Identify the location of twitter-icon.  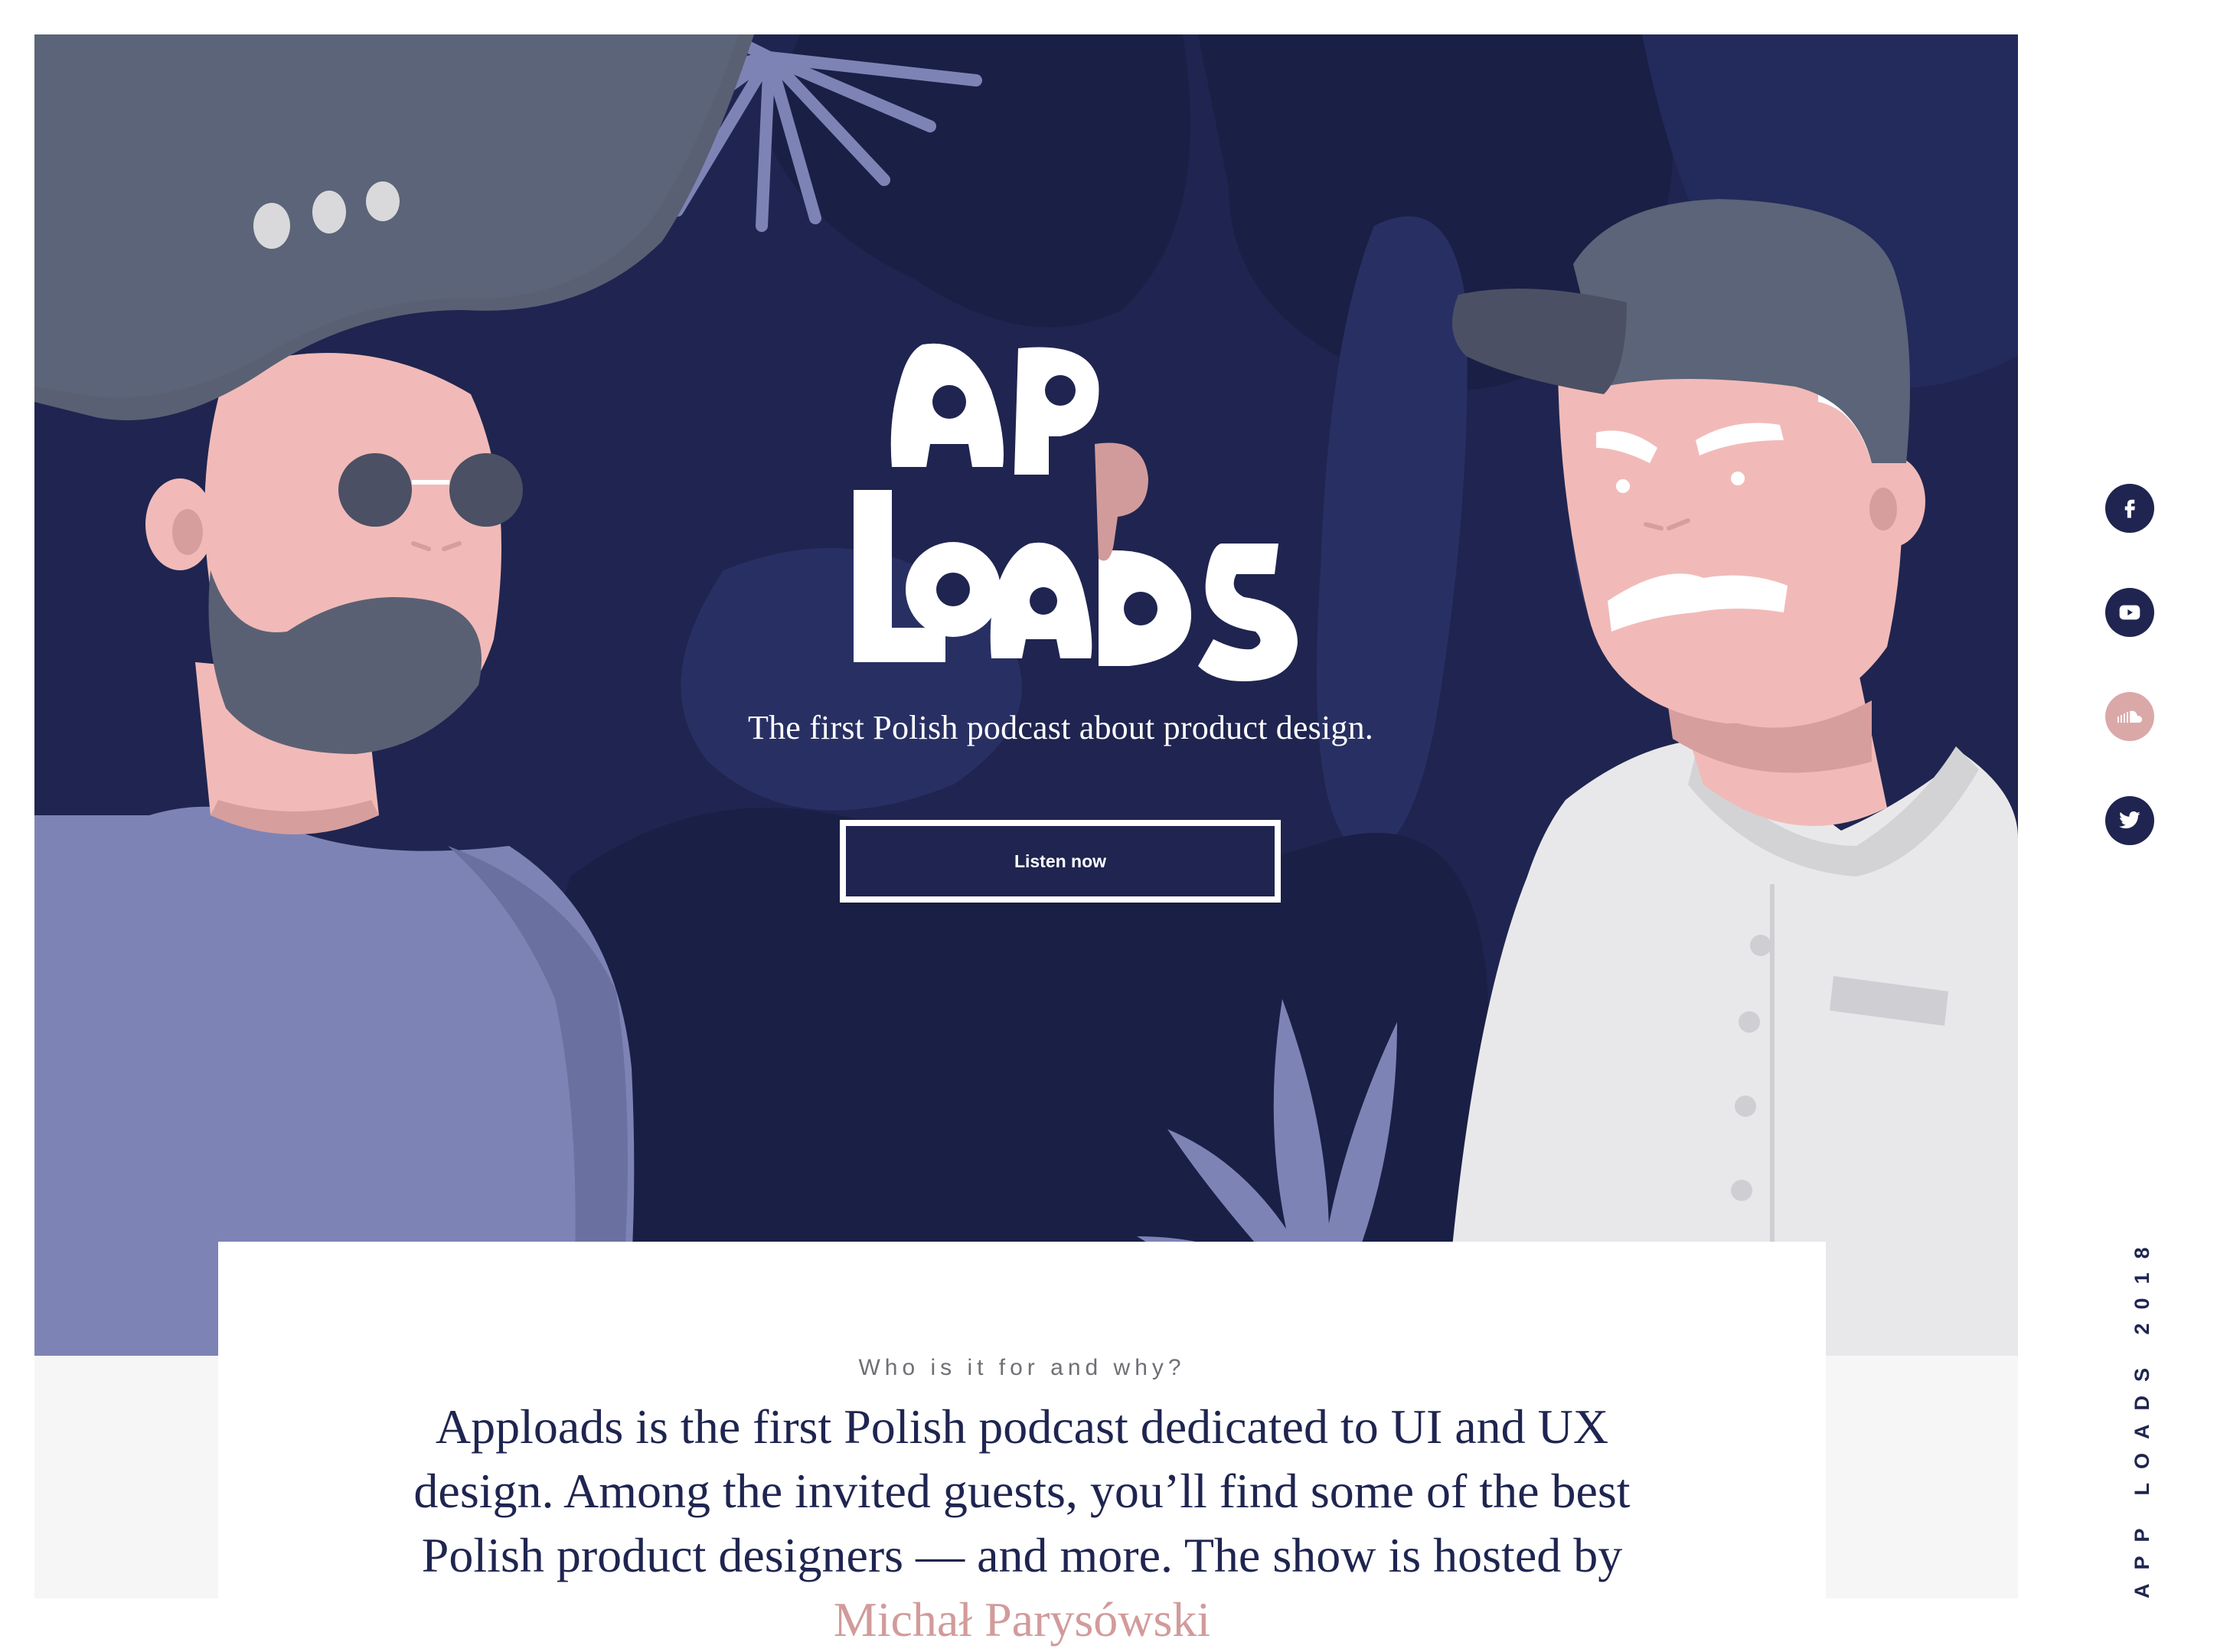
(2129, 820).